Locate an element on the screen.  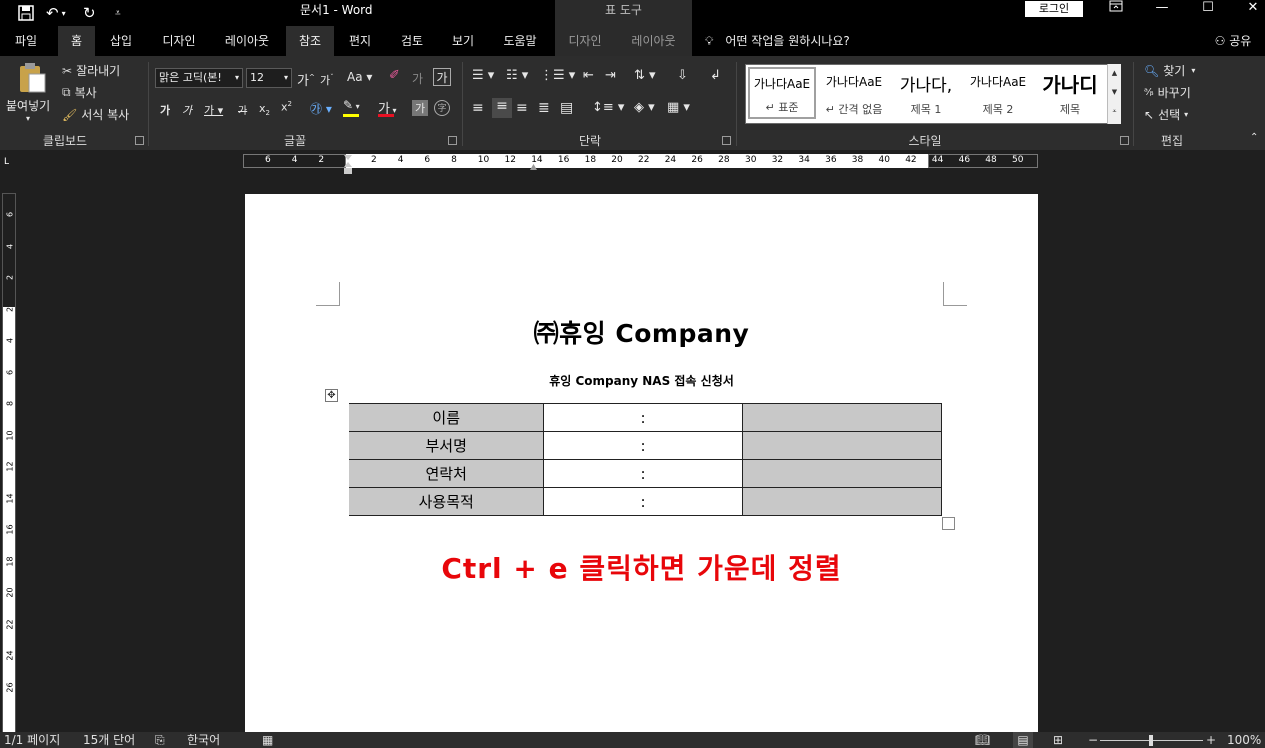
align-right-icon: ≡ is located at coordinates (522, 108).